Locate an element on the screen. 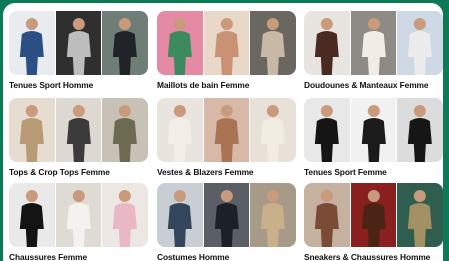  board-card: Tops & Crop Tops Femme is located at coordinates (78, 137).